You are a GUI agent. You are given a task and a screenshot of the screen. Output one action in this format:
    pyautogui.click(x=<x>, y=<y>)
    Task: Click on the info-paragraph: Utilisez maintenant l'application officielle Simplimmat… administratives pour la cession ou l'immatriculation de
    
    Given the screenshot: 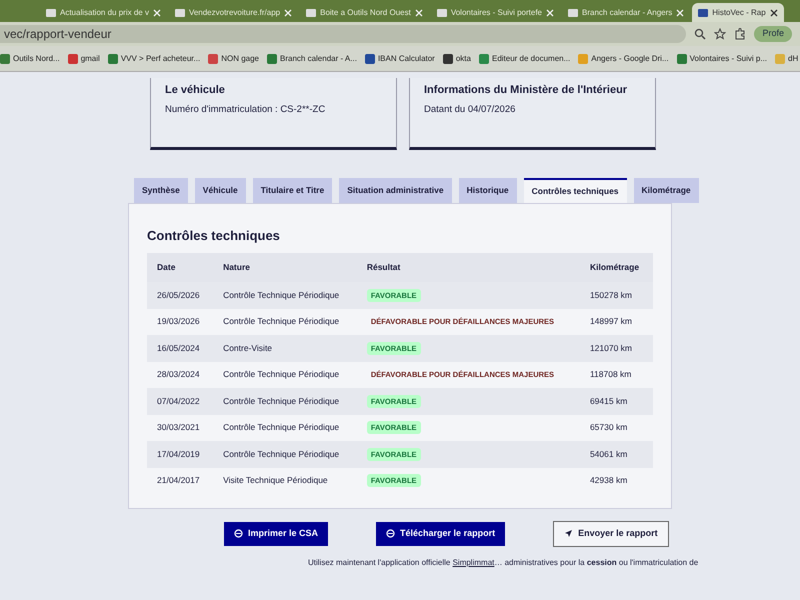 What is the action you would take?
    pyautogui.click(x=504, y=562)
    